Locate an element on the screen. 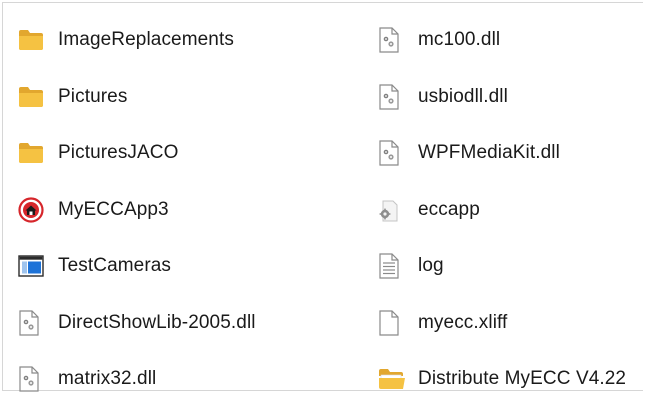 The width and height of the screenshot is (645, 408). file-name: DirectShowLib-2005.dll is located at coordinates (157, 322).